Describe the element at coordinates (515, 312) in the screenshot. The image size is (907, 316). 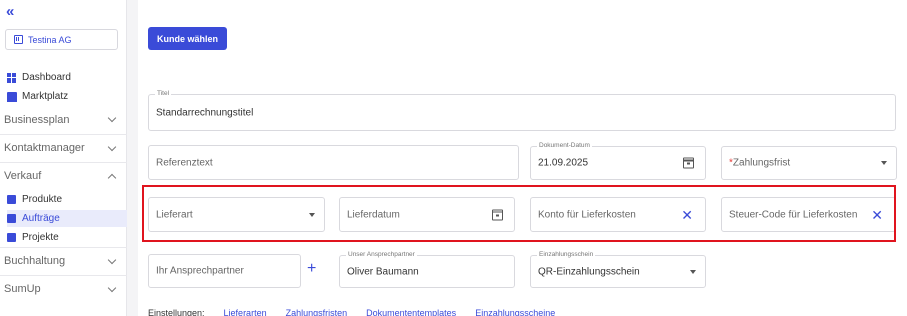
I see `link-einzahlungsscheine: Einzahlungsscheine` at that location.